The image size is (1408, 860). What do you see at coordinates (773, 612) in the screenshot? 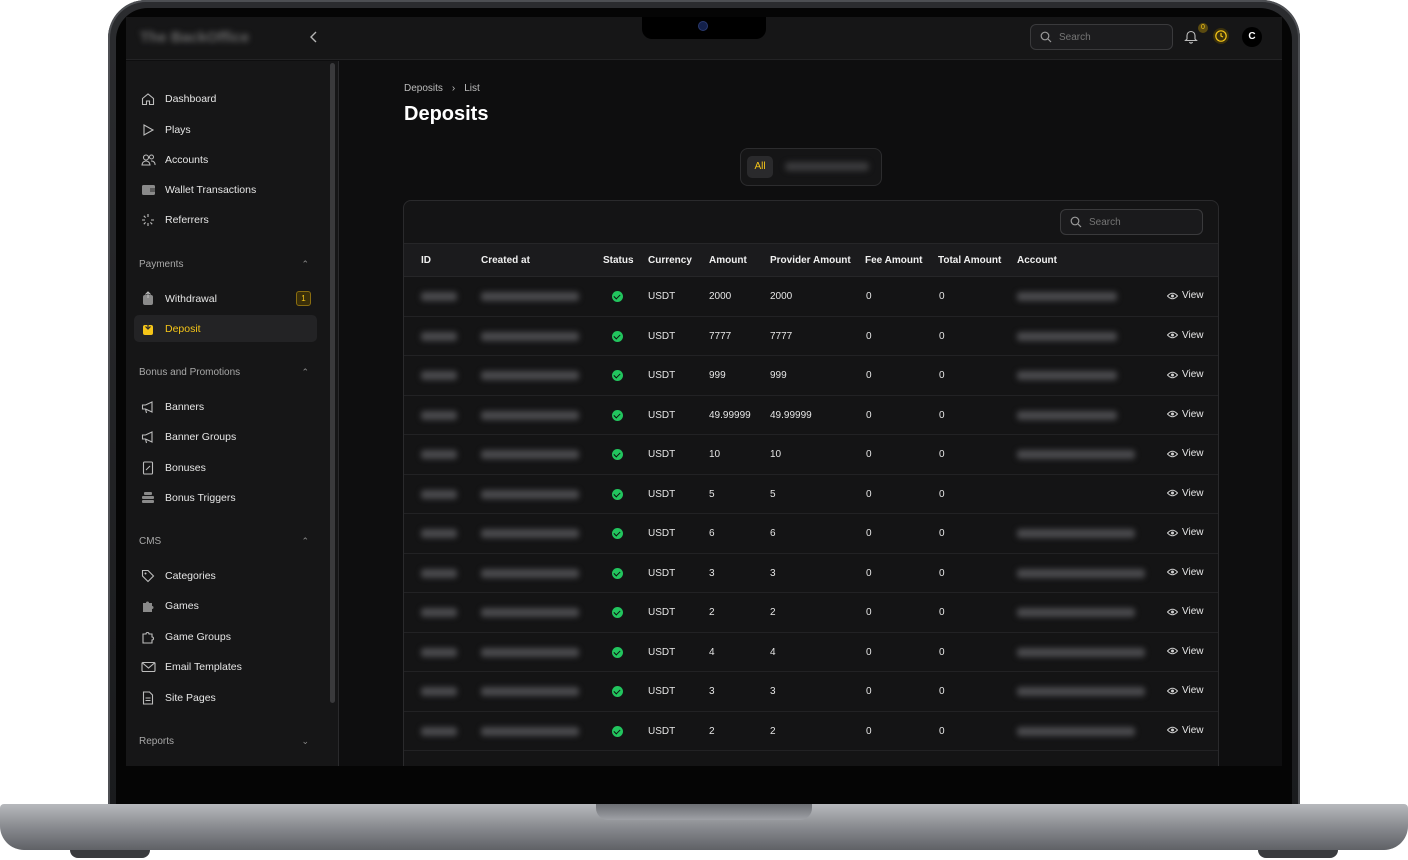
I see `provider-amount-cell: 2` at bounding box center [773, 612].